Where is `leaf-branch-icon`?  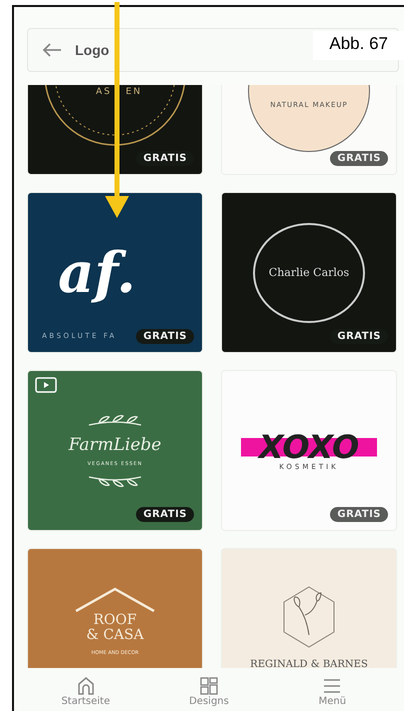
leaf-branch-icon is located at coordinates (115, 420).